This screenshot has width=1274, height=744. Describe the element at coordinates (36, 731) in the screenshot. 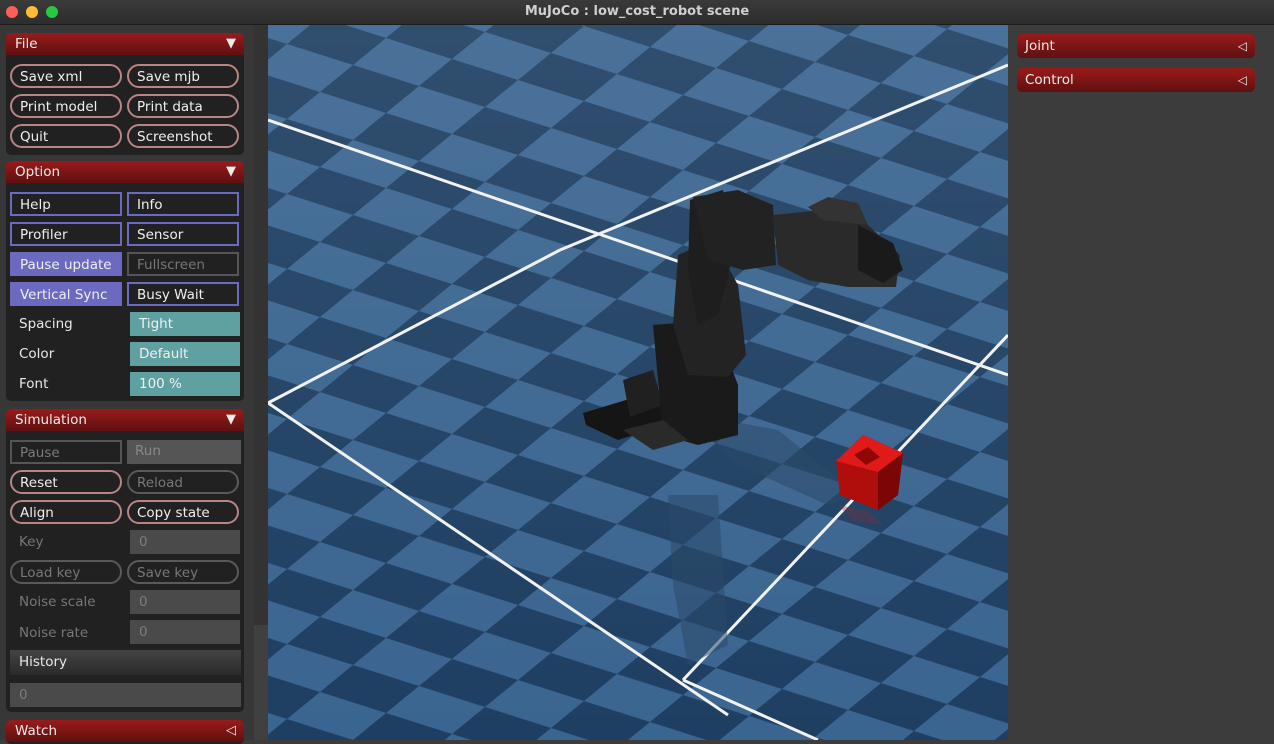

I see `watch-header-label: Watch` at that location.